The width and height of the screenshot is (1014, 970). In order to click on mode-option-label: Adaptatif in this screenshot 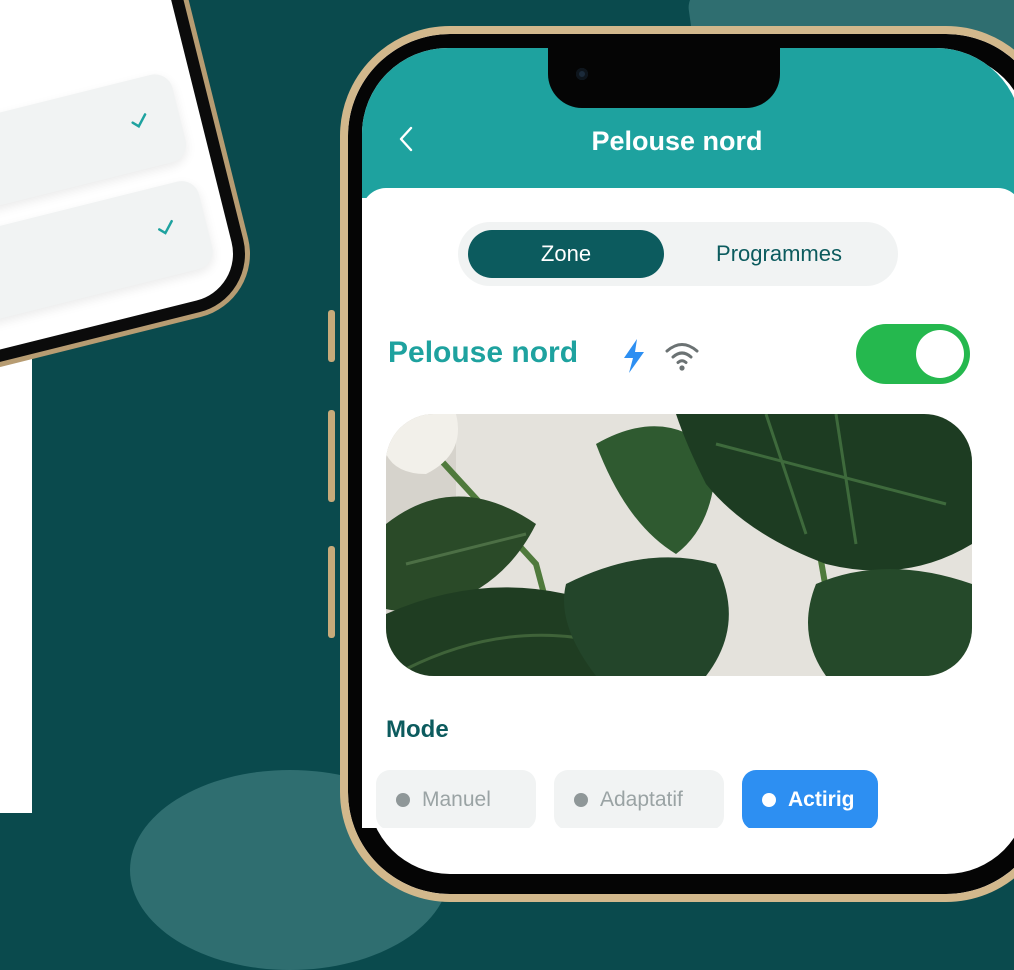, I will do `click(641, 799)`.